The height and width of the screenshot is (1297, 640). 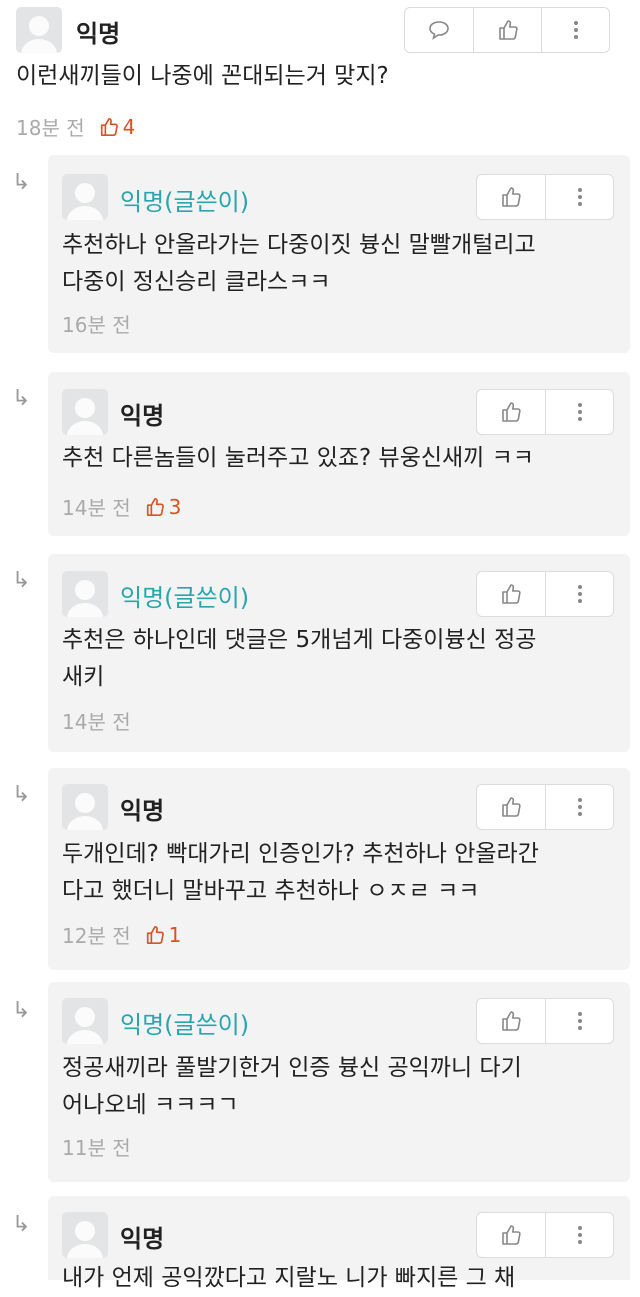 What do you see at coordinates (289, 1278) in the screenshot?
I see `comment-text: 내가 언제 공익깠다고 지랄노 니가 빠지른 그 채` at bounding box center [289, 1278].